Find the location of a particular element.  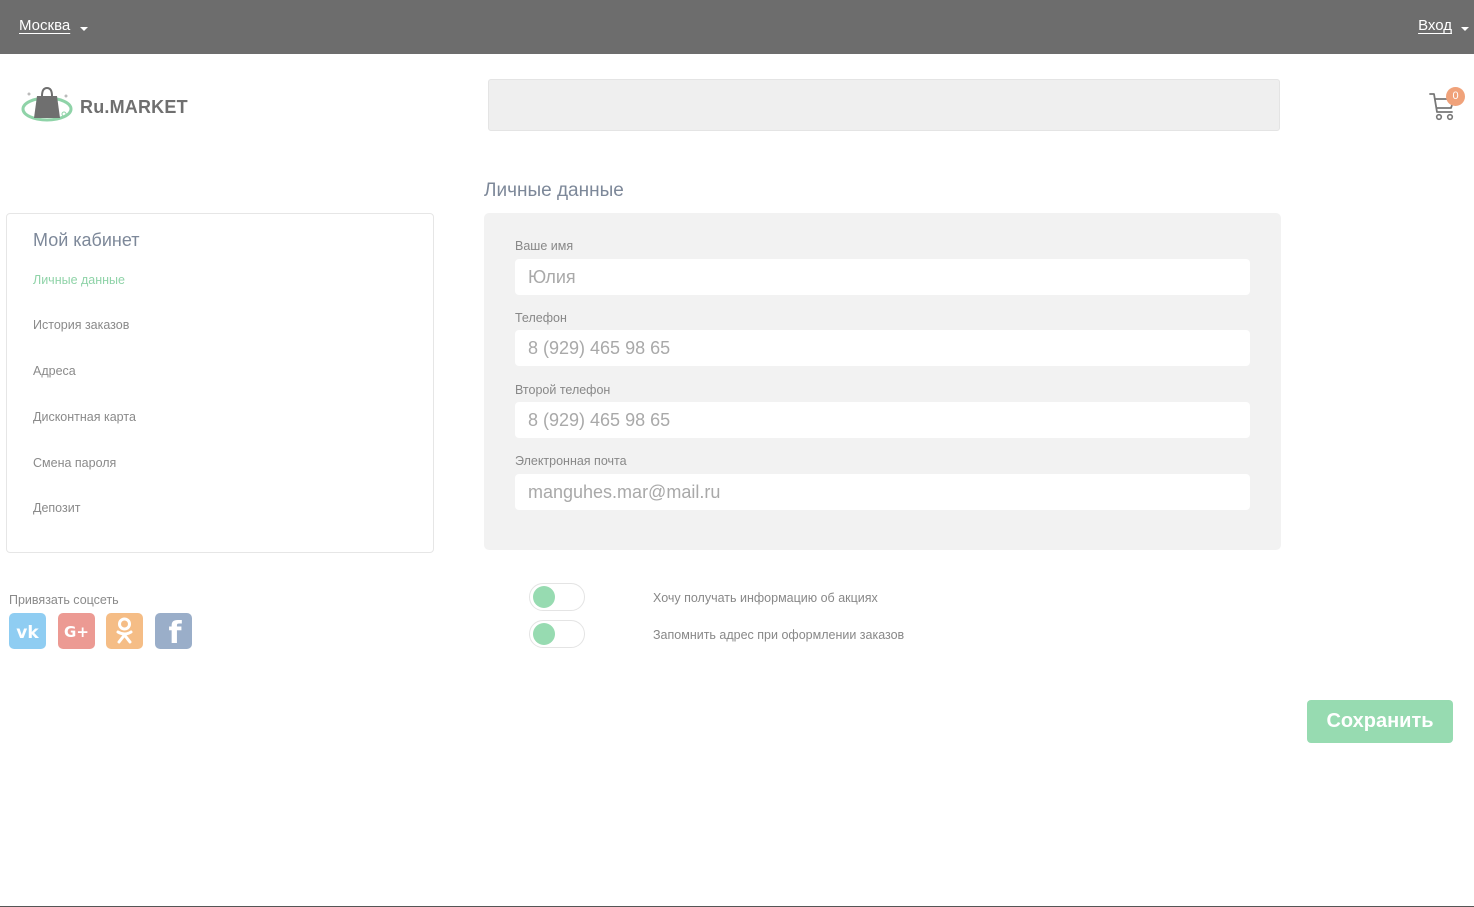

sidebar-item-deposit: Депозит is located at coordinates (56, 508).